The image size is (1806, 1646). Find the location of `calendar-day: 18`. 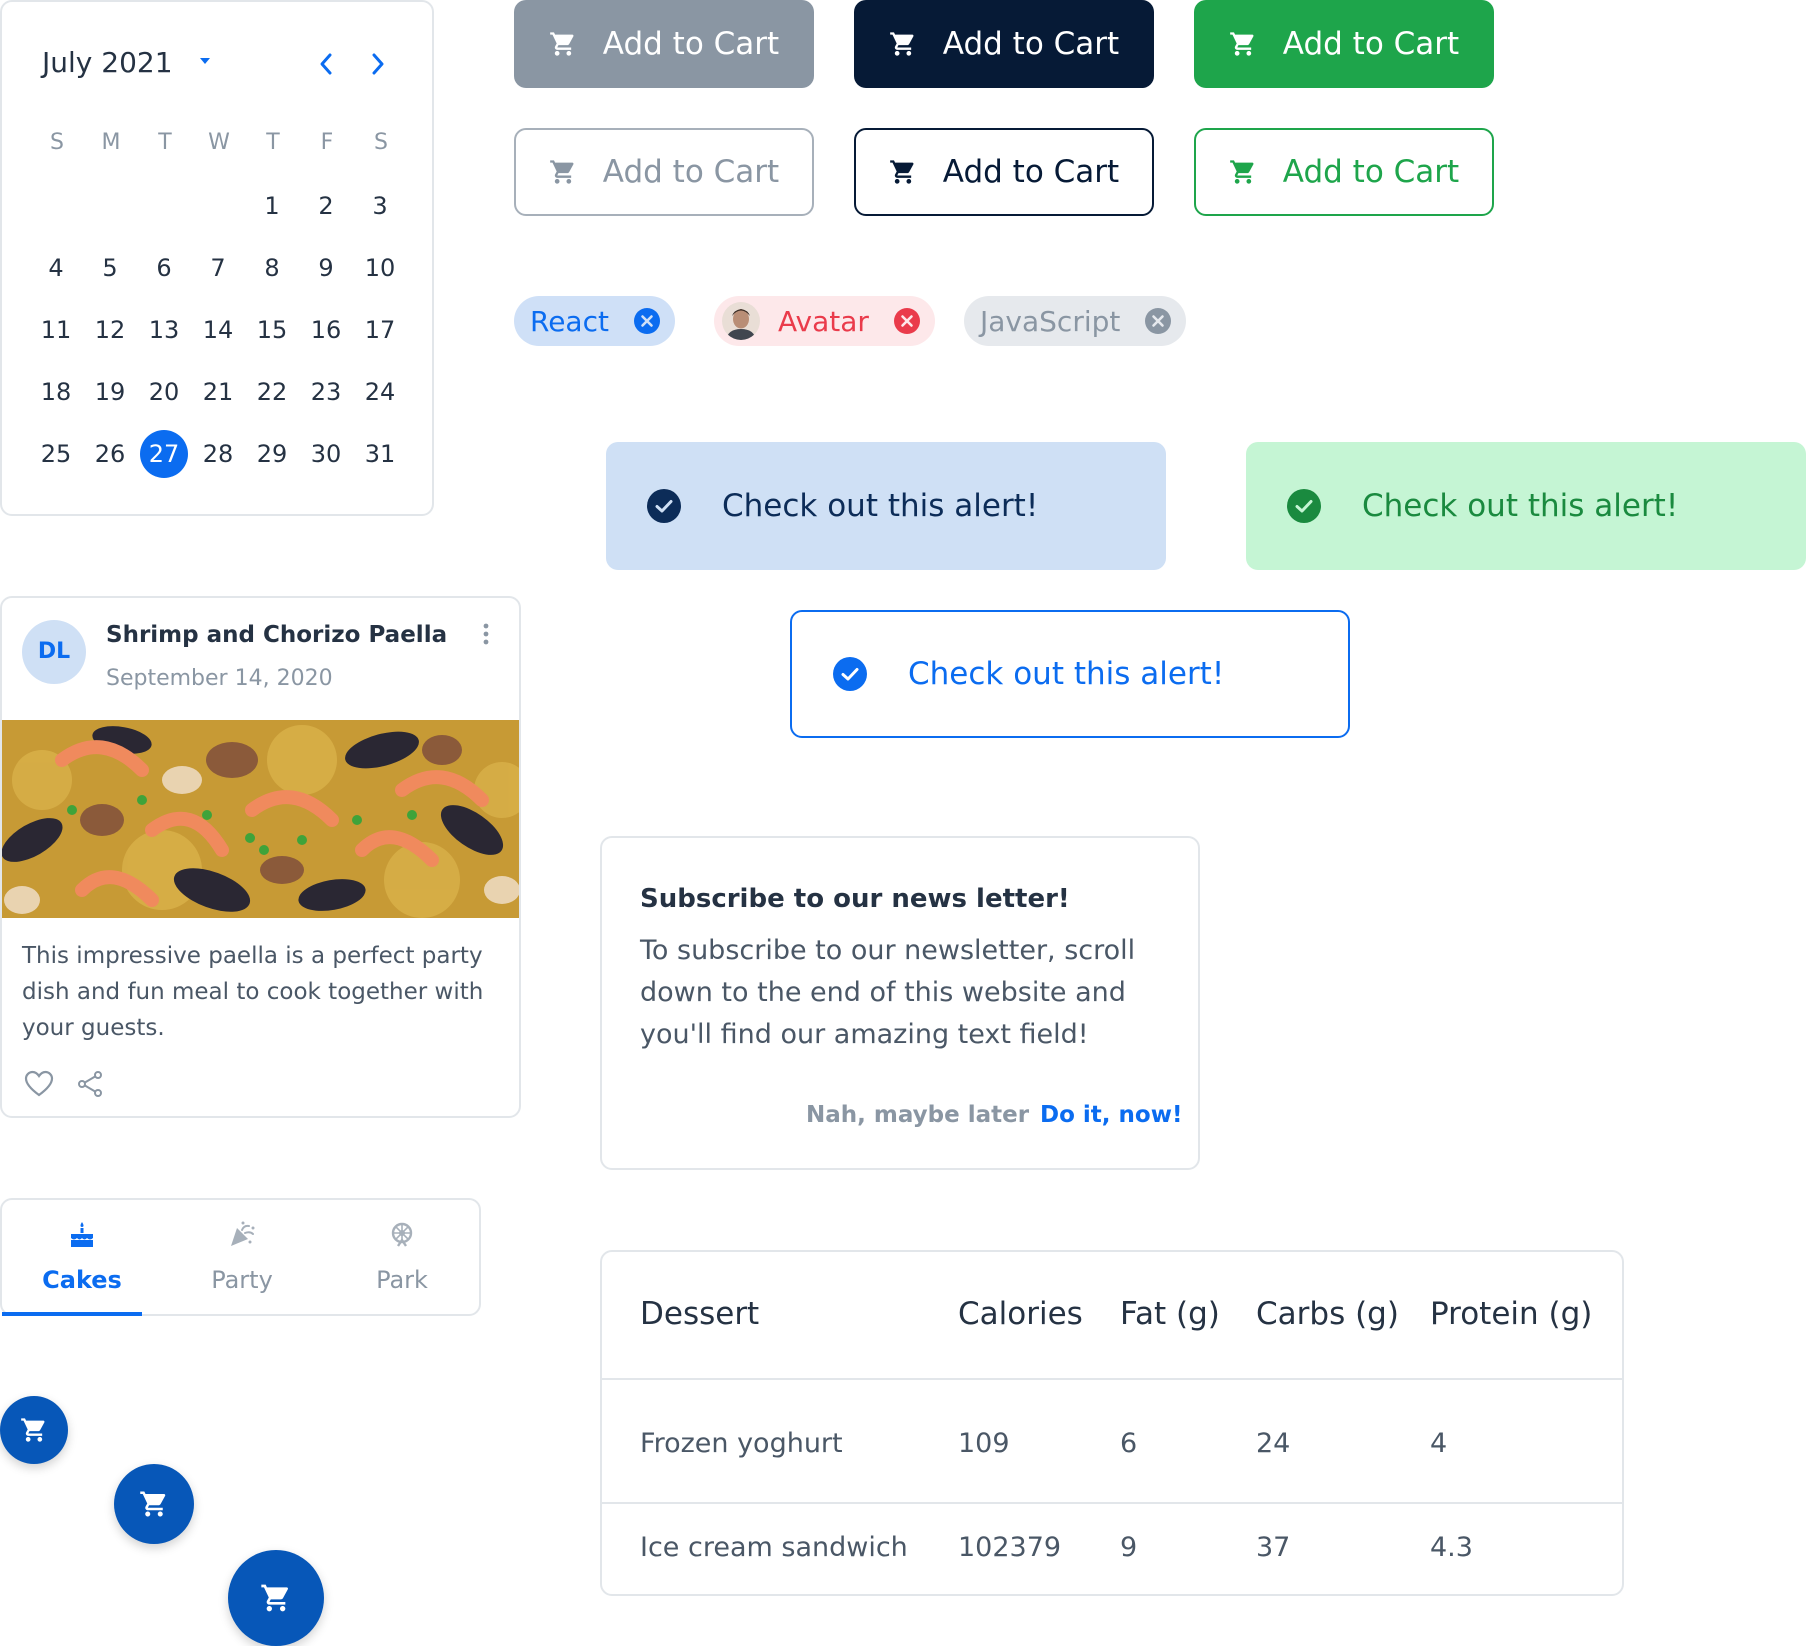

calendar-day: 18 is located at coordinates (56, 392).